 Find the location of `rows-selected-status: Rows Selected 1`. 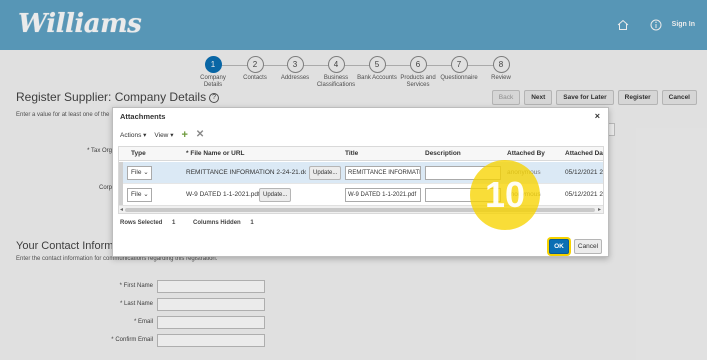

rows-selected-status: Rows Selected 1 is located at coordinates (148, 223).